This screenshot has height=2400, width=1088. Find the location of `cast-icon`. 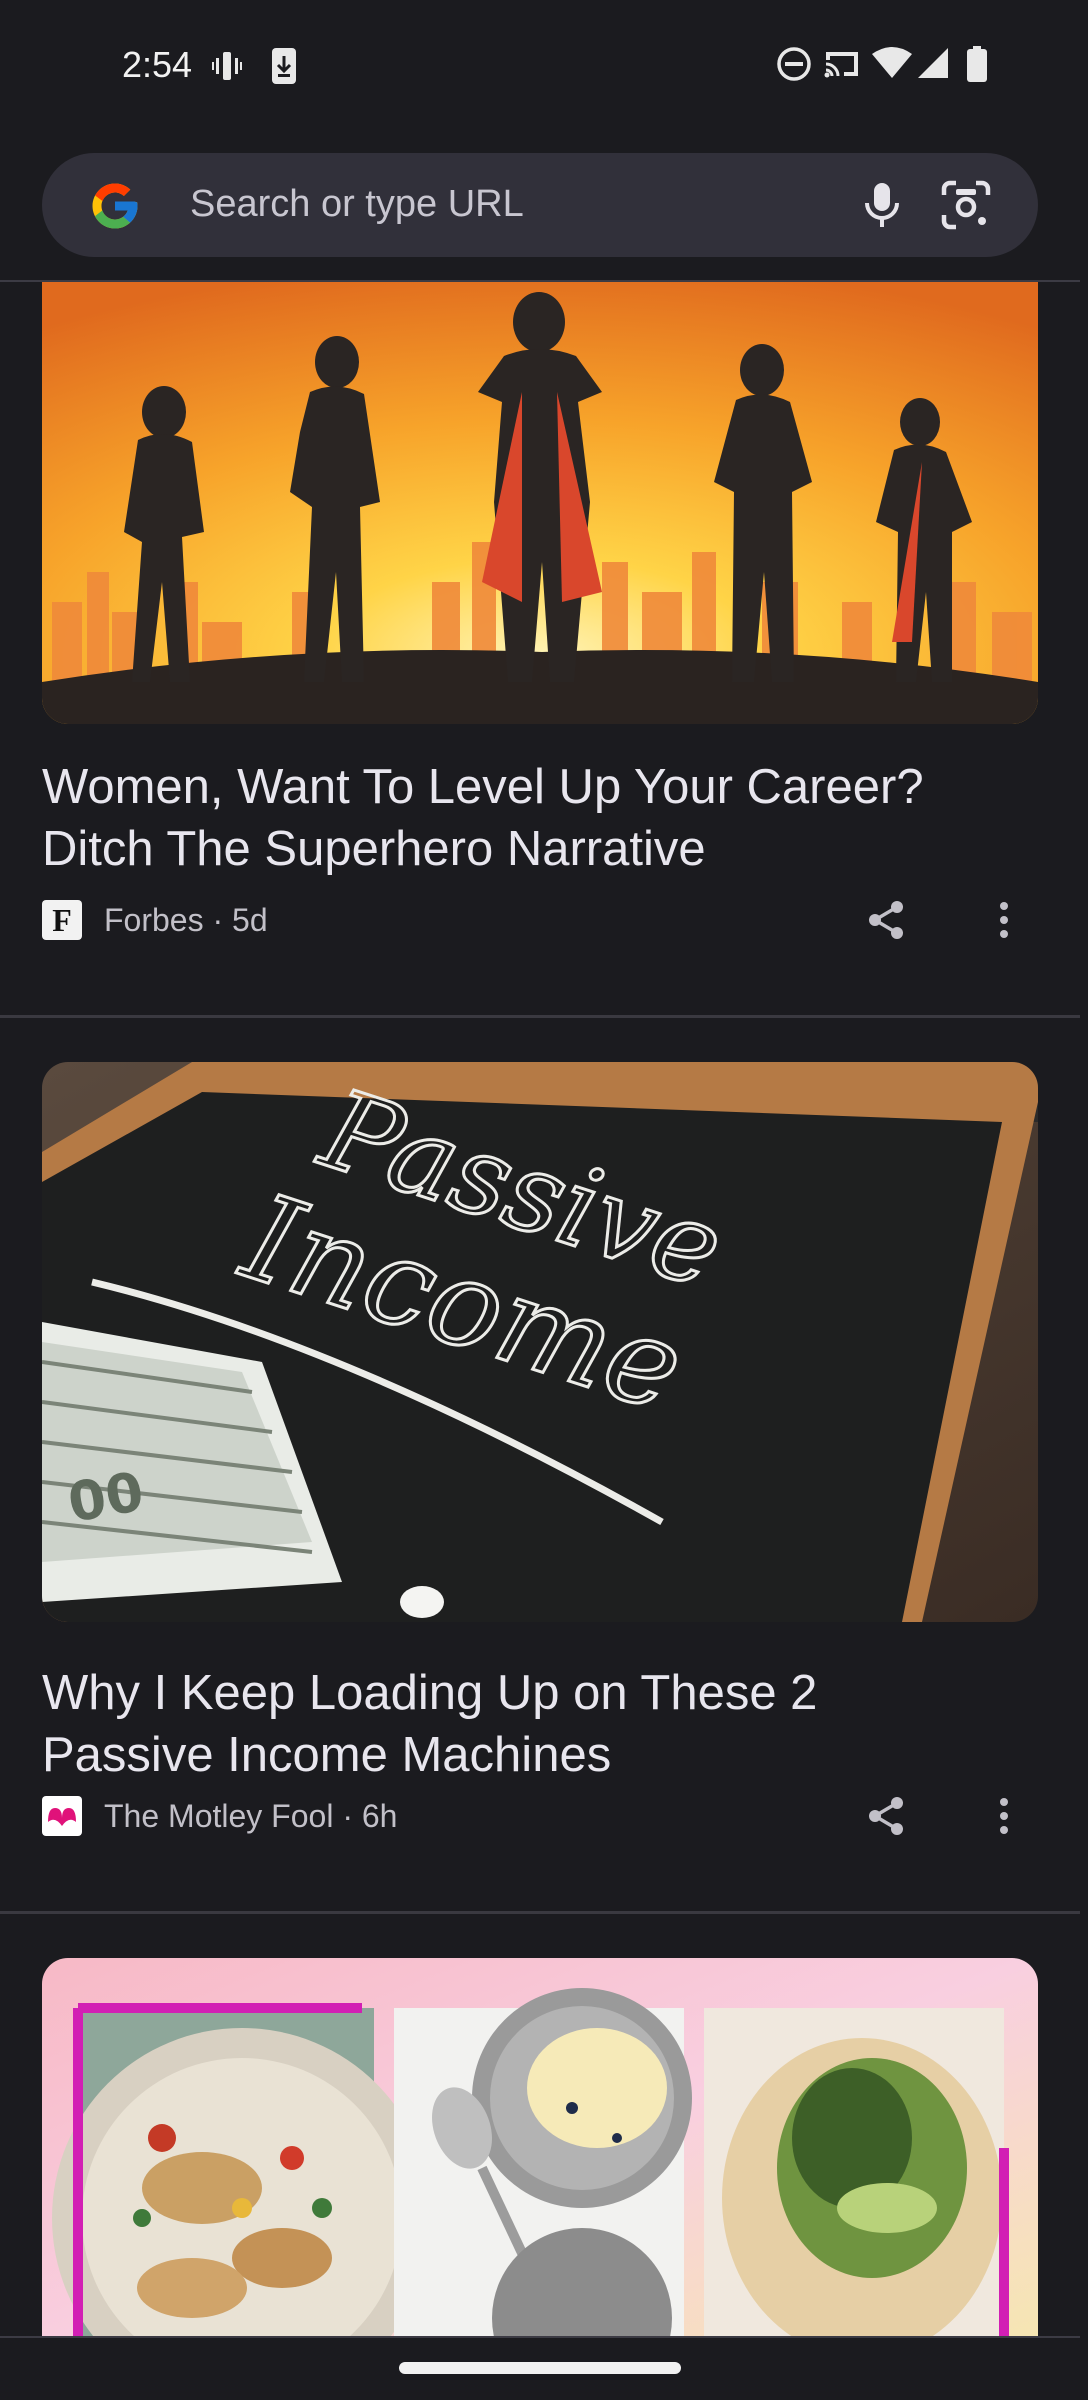

cast-icon is located at coordinates (842, 64).